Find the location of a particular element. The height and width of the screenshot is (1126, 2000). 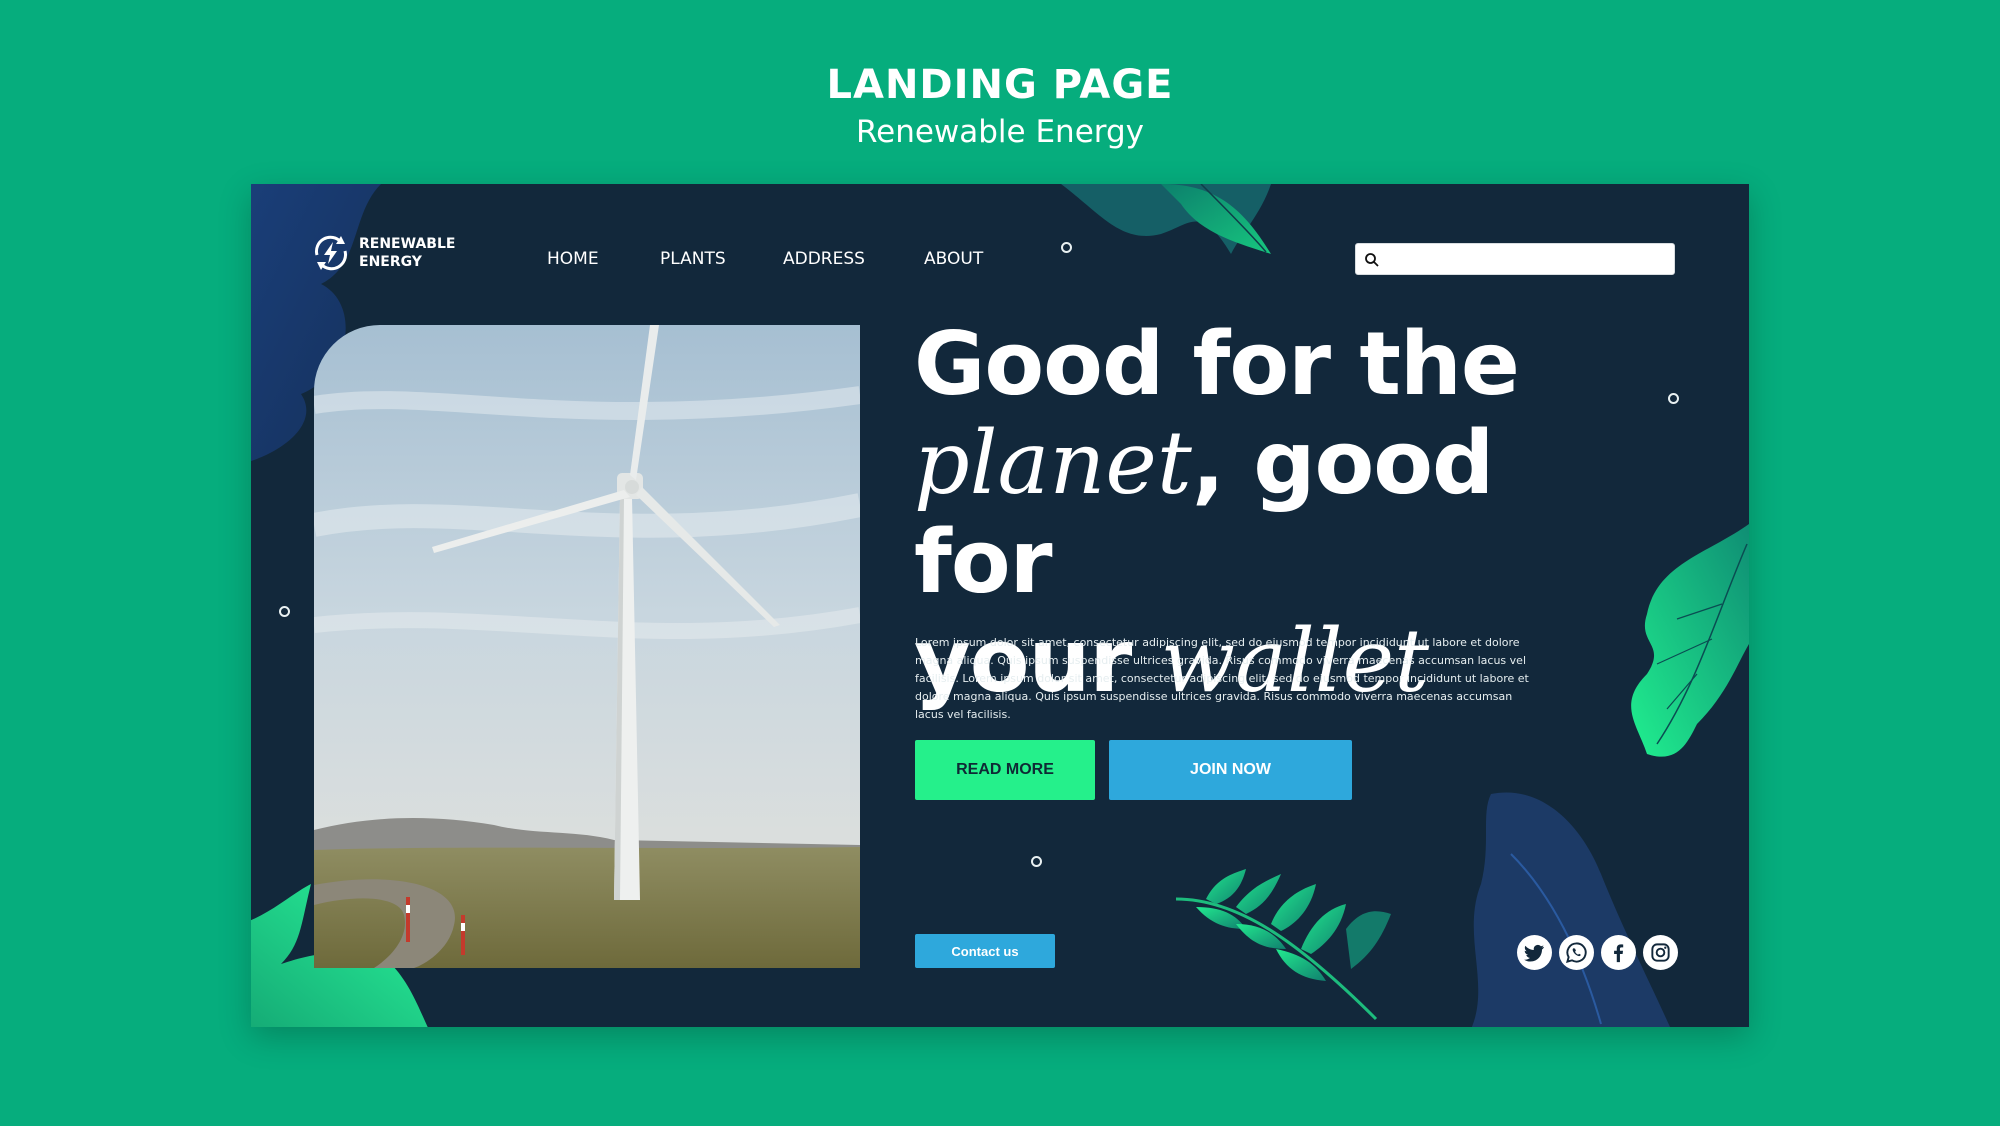

fern-decoration is located at coordinates (1283, 945).